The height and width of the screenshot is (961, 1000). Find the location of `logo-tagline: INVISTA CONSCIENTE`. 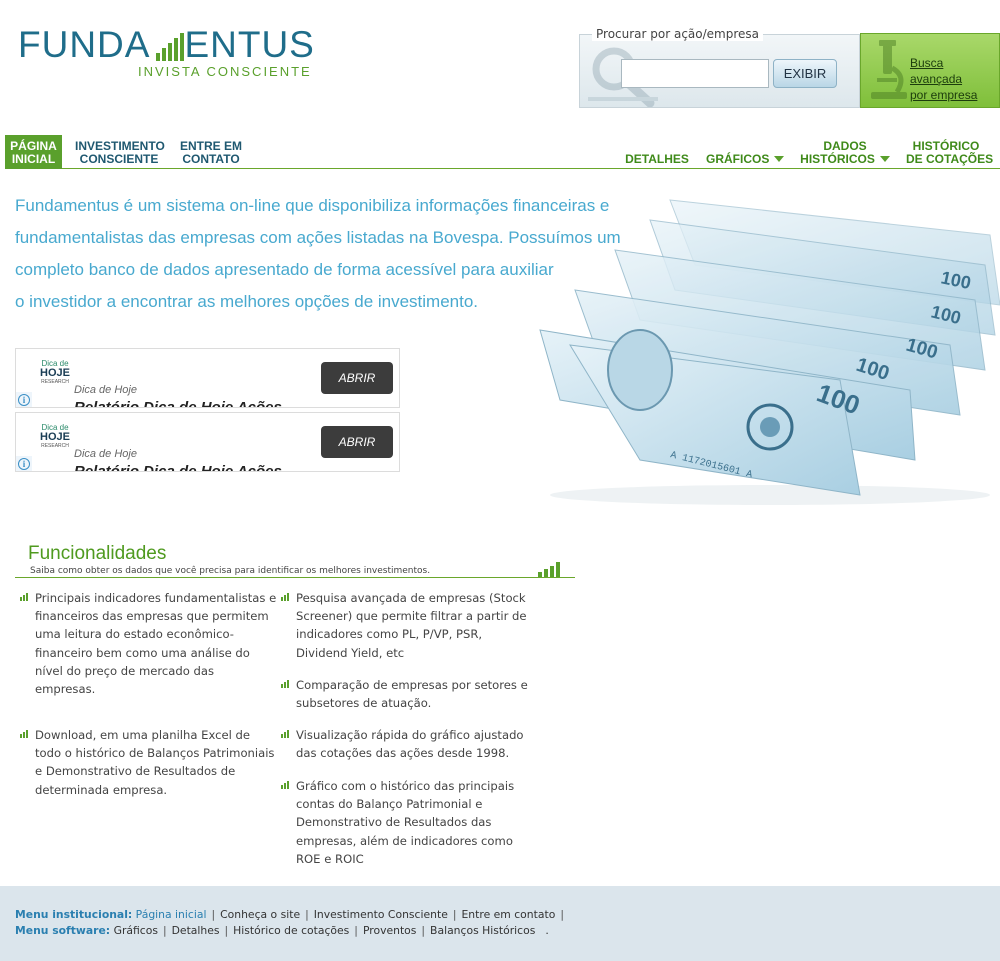

logo-tagline: INVISTA CONSCIENTE is located at coordinates (225, 71).